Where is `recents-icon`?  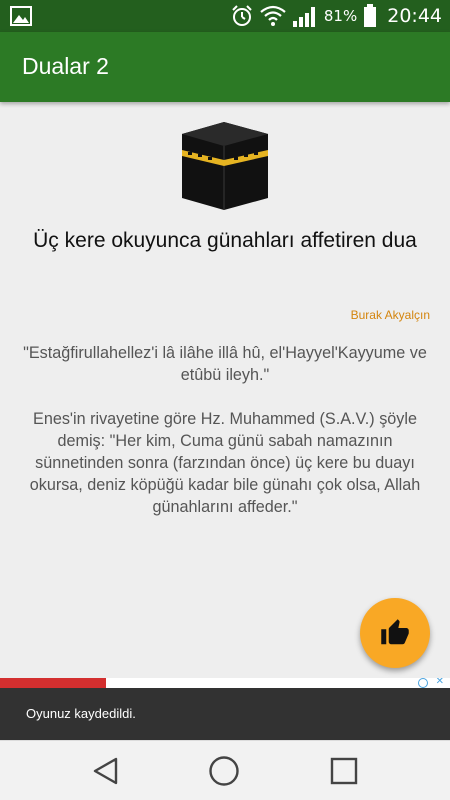 recents-icon is located at coordinates (344, 771).